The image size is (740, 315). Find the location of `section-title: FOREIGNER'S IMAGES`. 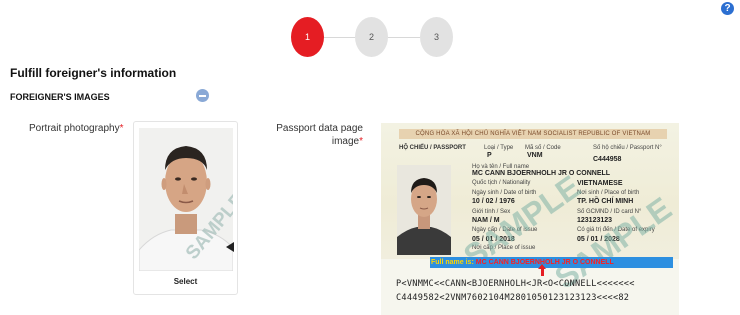

section-title: FOREIGNER'S IMAGES is located at coordinates (60, 97).